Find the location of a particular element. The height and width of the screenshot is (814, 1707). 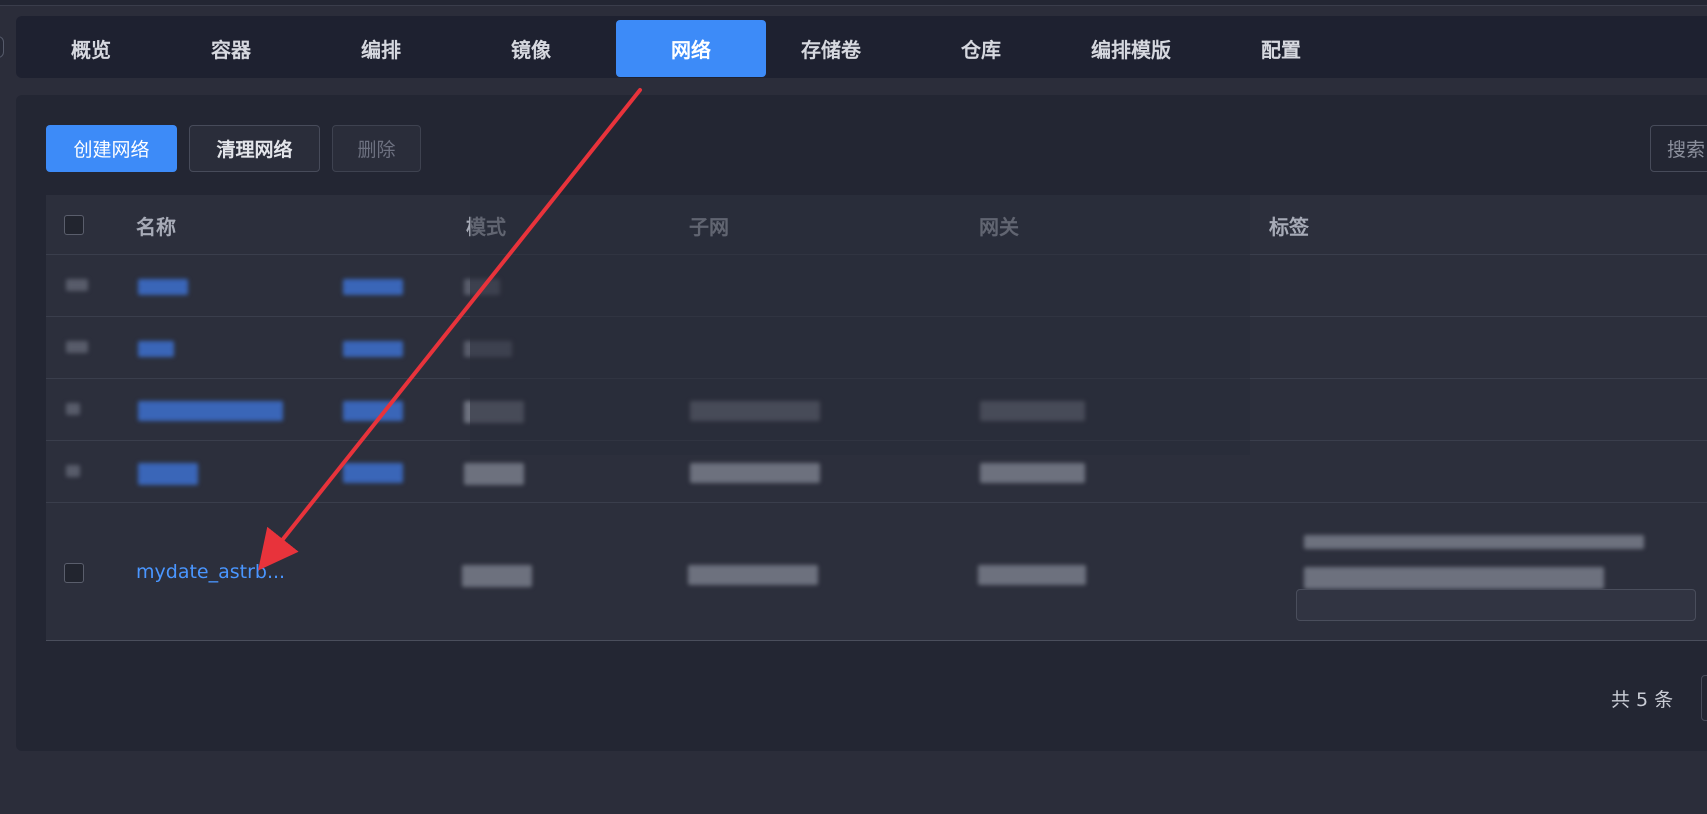

column-name: 名称 is located at coordinates (156, 225).